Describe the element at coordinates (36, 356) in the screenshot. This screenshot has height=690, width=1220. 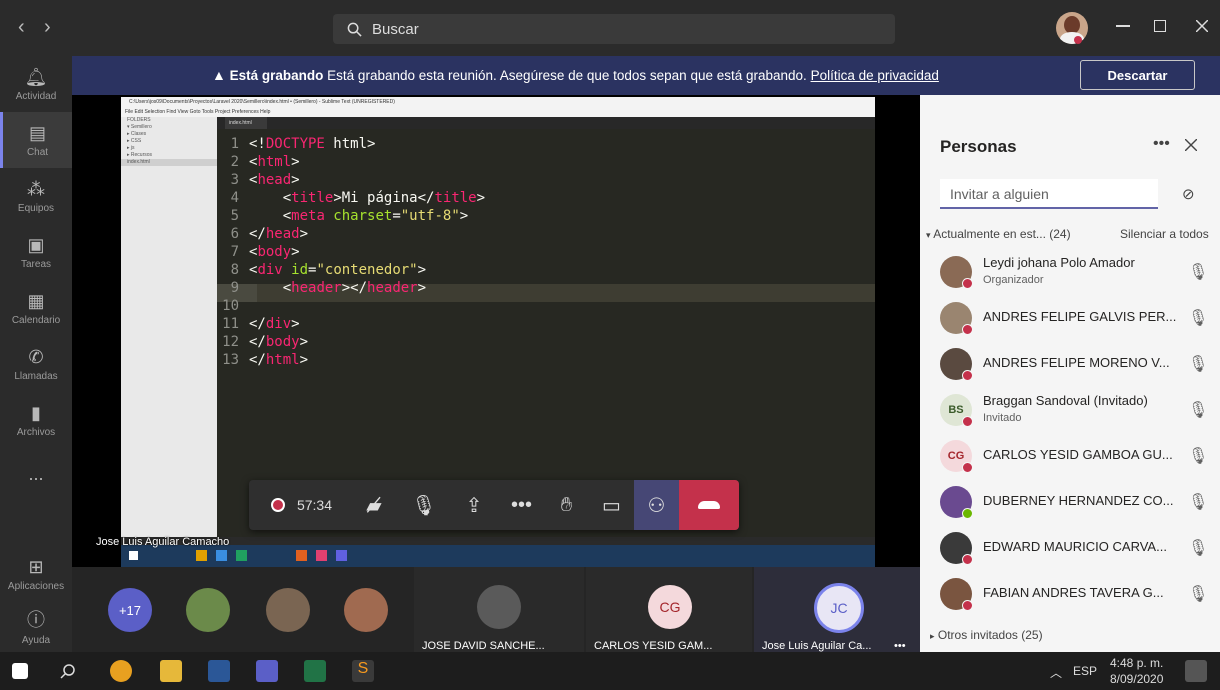
I see `phone-icon: ✆` at that location.